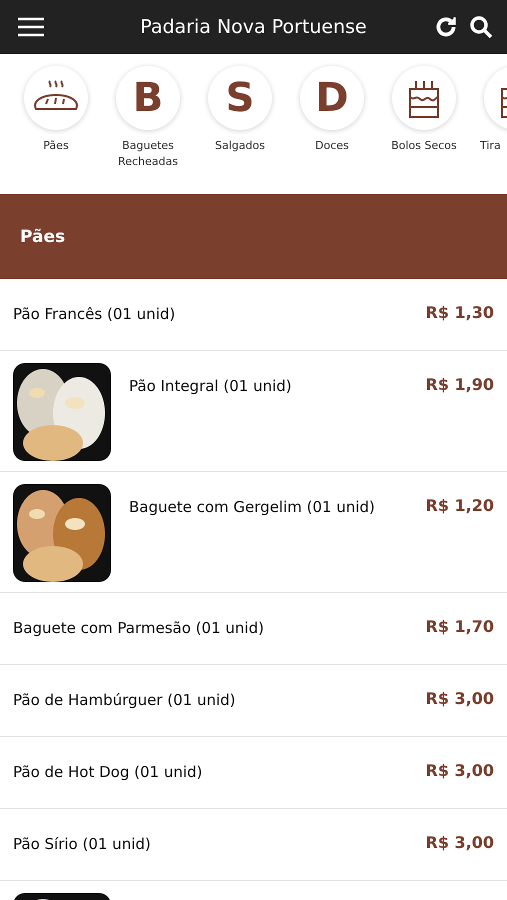 Image resolution: width=507 pixels, height=900 pixels. What do you see at coordinates (253, 701) in the screenshot?
I see `product-row: Pão de Hambúrguer (01 unid) R$ 3,00` at bounding box center [253, 701].